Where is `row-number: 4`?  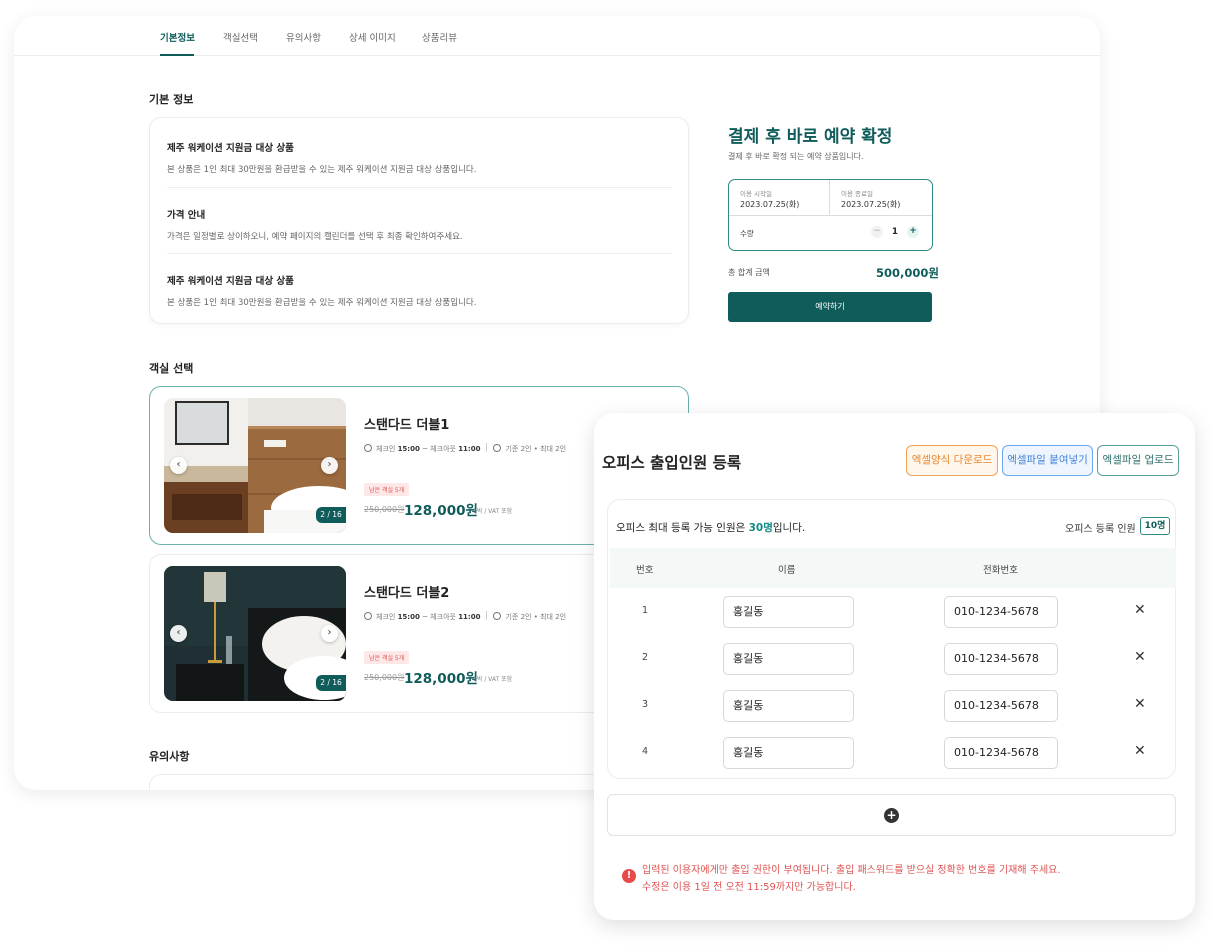 row-number: 4 is located at coordinates (645, 751).